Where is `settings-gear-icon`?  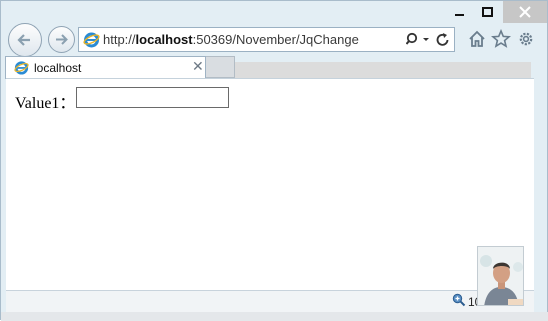
settings-gear-icon is located at coordinates (526, 39).